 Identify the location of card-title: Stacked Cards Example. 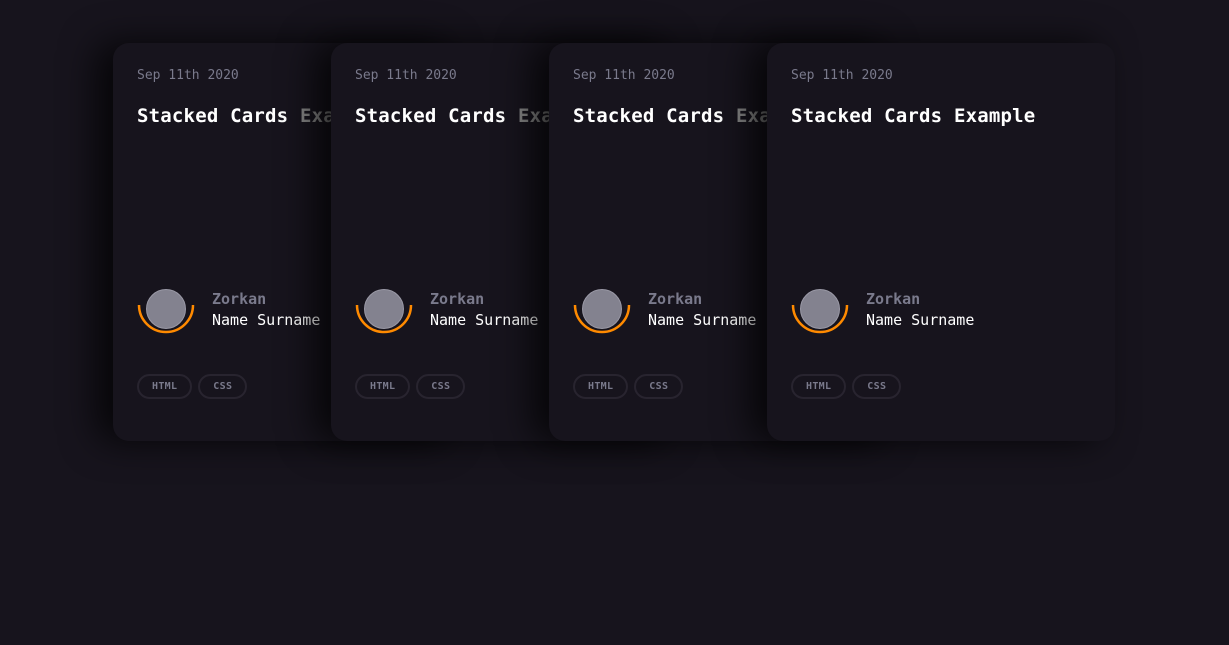
(913, 116).